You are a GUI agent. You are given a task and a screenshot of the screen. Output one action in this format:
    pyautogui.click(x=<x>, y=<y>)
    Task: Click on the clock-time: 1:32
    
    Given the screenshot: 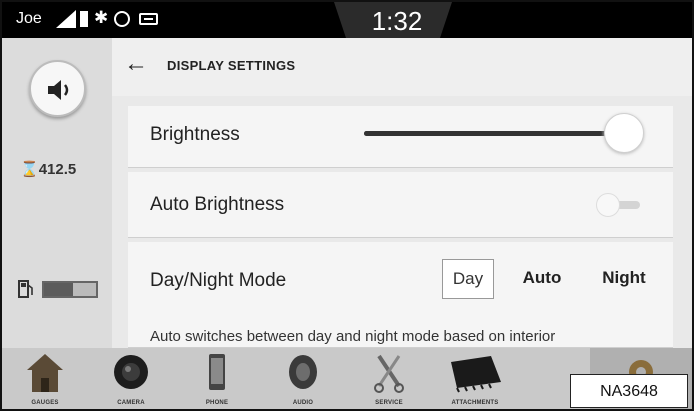 What is the action you would take?
    pyautogui.click(x=397, y=21)
    